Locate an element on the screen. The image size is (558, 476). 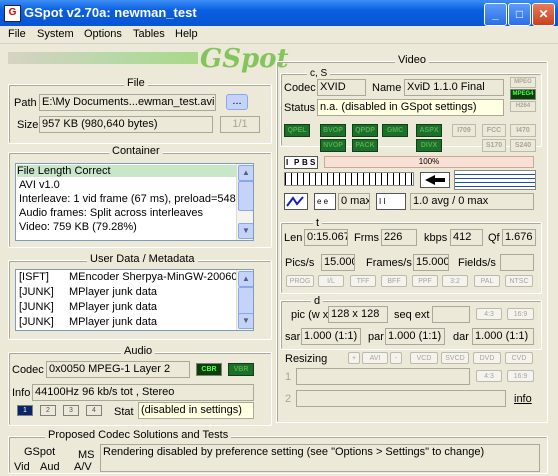
bitrate-arrow-icon is located at coordinates (435, 180).